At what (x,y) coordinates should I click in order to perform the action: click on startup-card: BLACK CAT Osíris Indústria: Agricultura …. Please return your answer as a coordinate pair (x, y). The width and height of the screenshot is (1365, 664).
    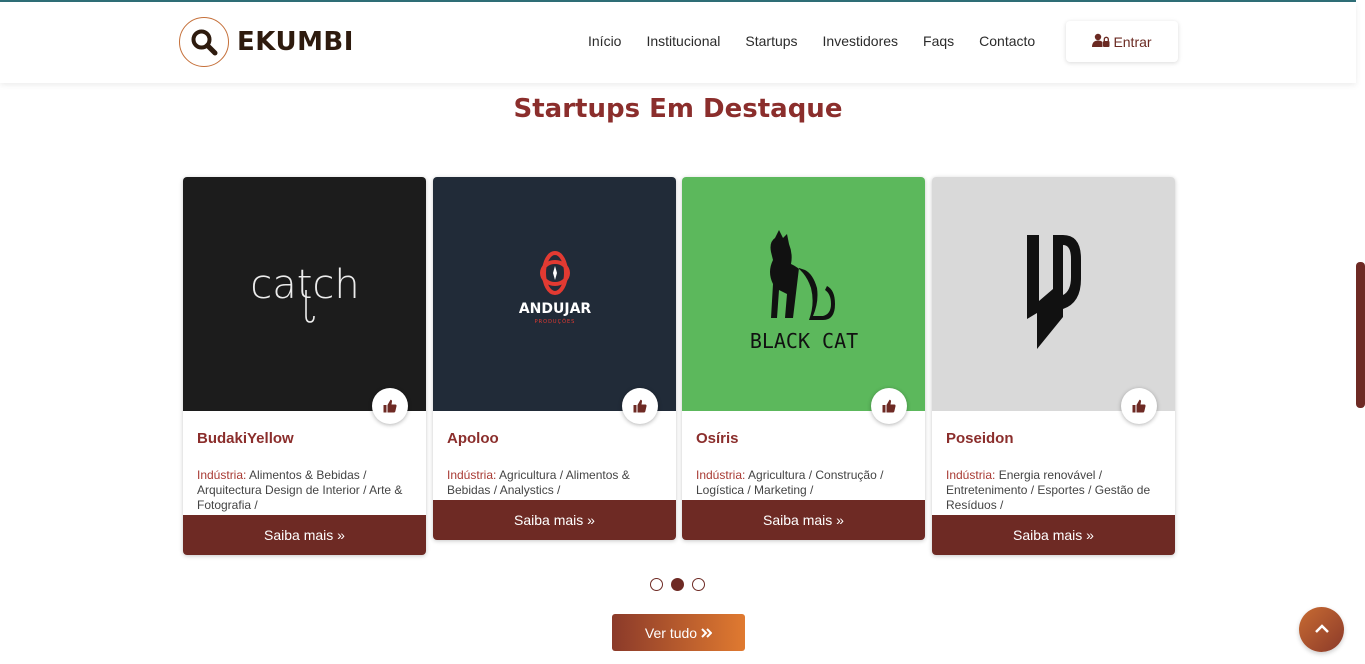
    Looking at the image, I should click on (803, 358).